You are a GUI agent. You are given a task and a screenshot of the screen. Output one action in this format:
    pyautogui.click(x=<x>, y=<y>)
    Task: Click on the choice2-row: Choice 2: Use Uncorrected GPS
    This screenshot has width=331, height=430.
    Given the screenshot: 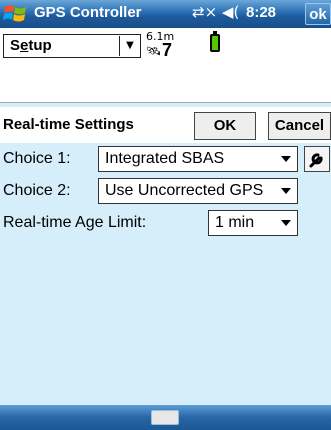 What is the action you would take?
    pyautogui.click(x=165, y=192)
    